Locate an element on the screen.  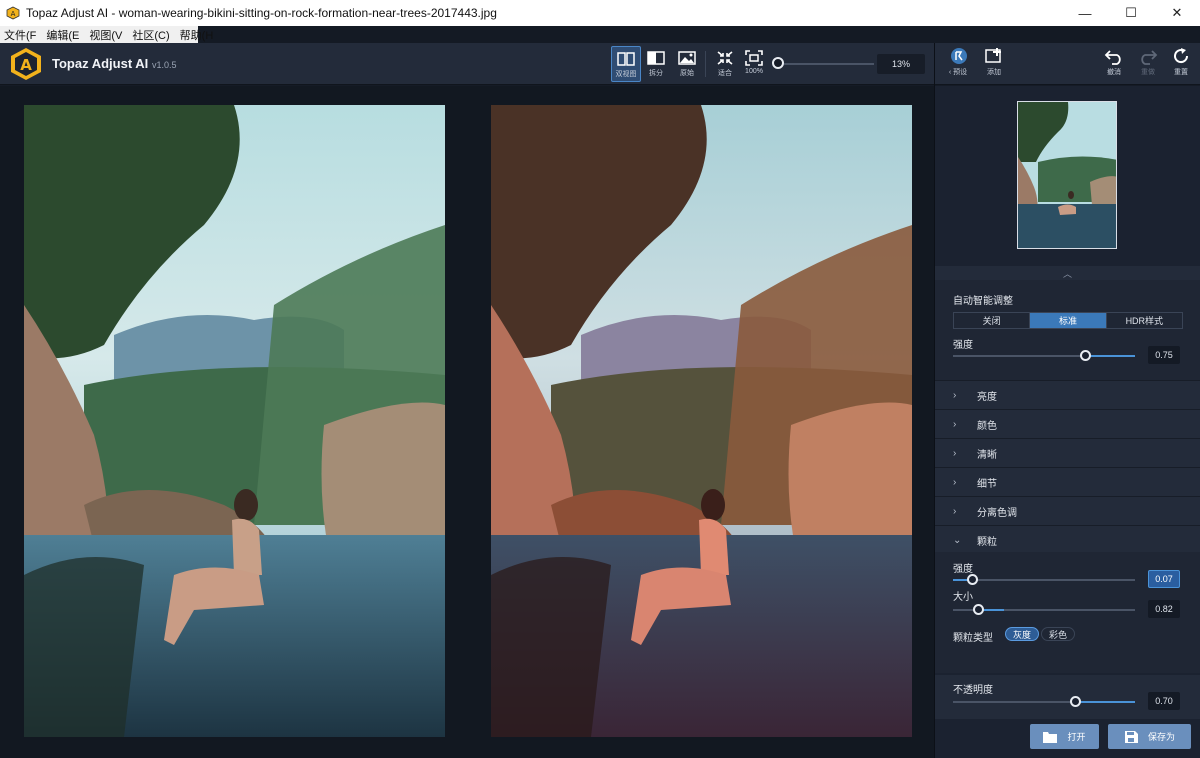
menu-community: 社区(C) is located at coordinates (150, 35).